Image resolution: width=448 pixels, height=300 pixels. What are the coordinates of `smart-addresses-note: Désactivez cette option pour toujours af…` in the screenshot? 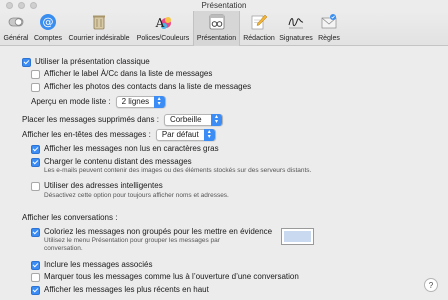 It's located at (136, 195).